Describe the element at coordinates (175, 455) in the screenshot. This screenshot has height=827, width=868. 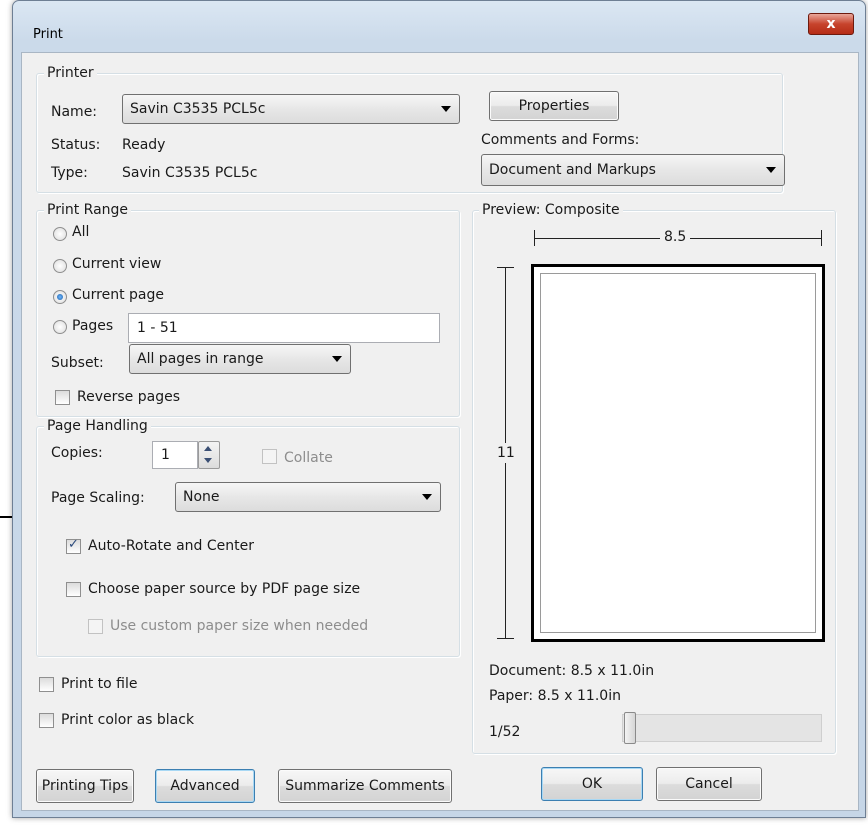
I see `copies-input: 1` at that location.